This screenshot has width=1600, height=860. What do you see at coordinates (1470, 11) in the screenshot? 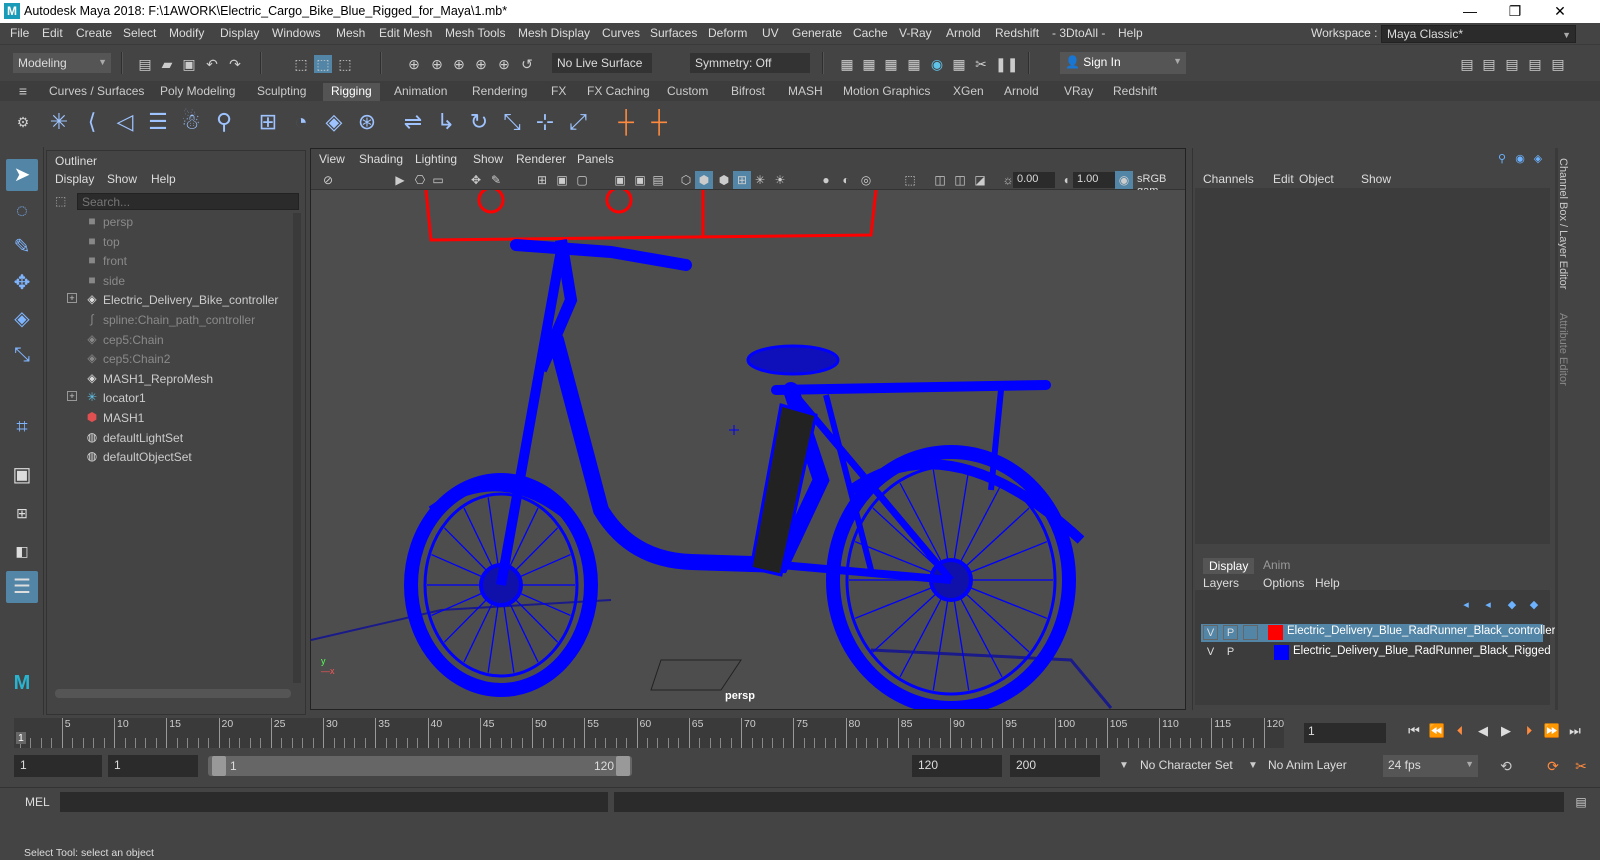
I see `minimize-button: —` at bounding box center [1470, 11].